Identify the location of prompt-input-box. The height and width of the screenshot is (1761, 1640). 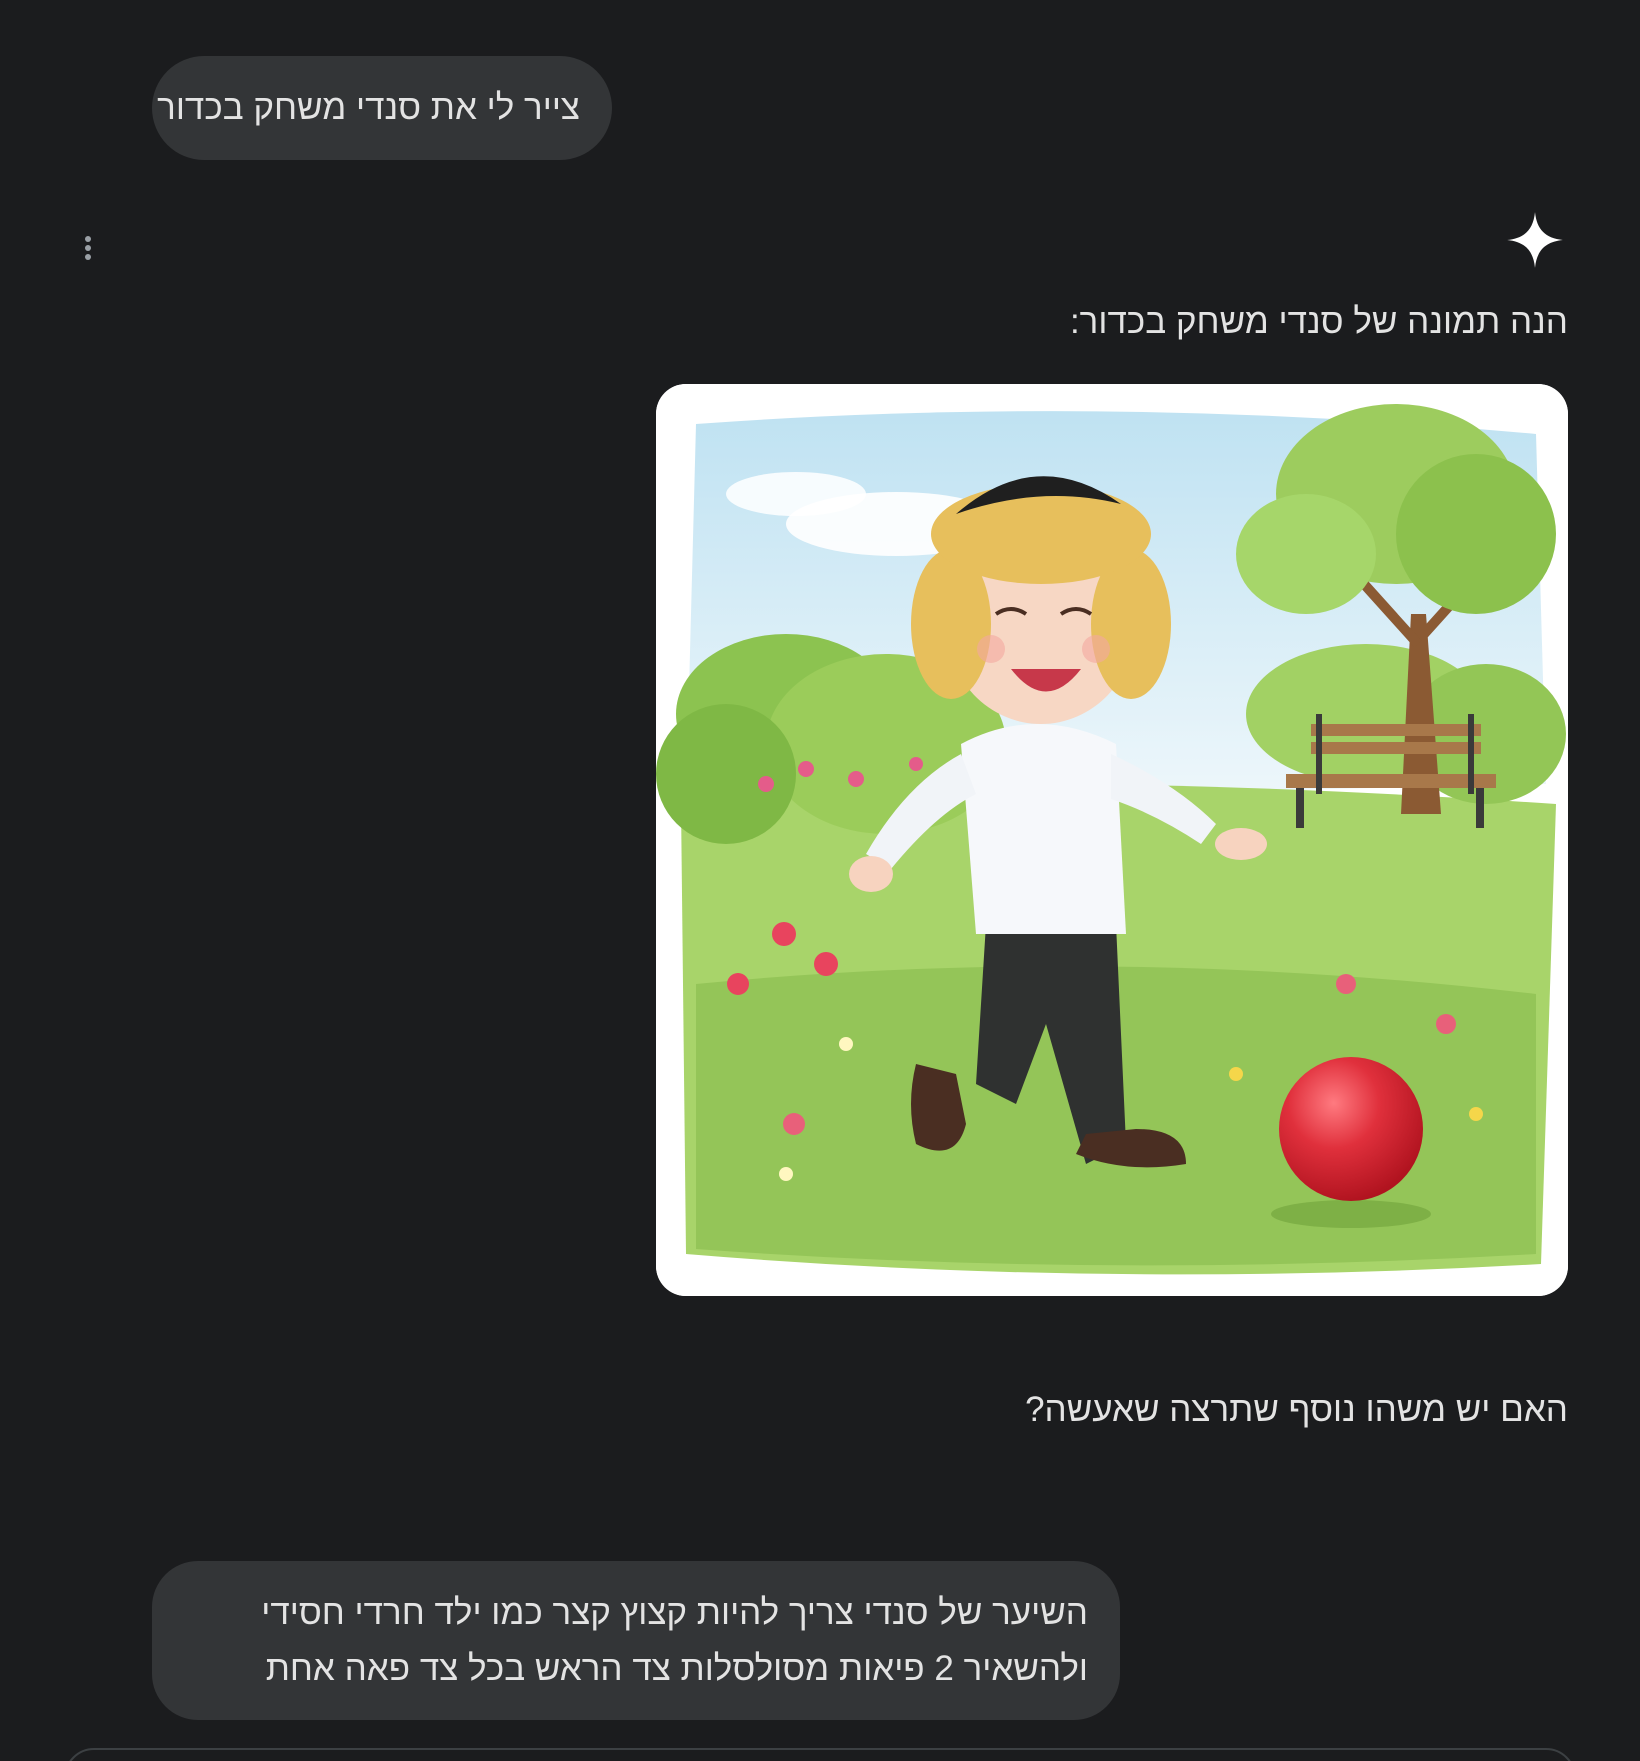
(820, 1754).